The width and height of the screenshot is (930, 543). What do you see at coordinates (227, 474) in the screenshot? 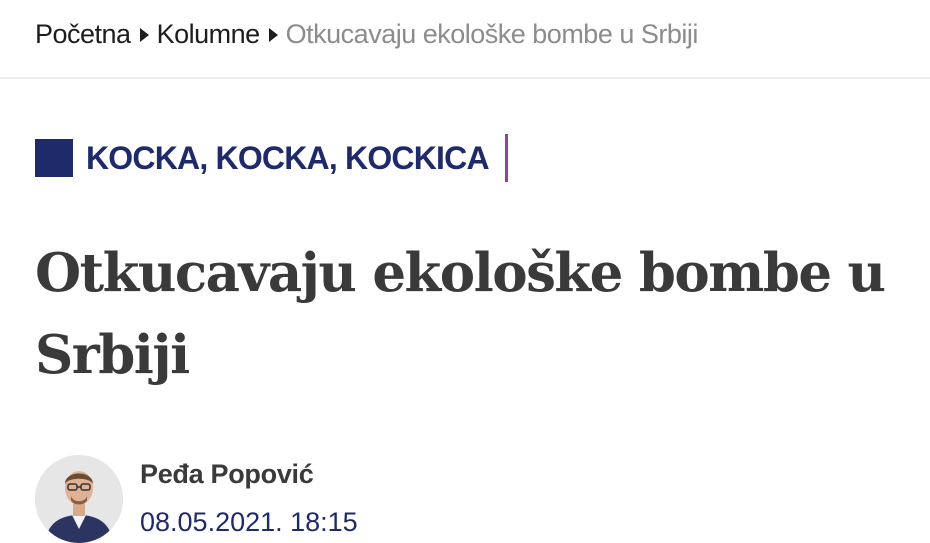
I see `author-name-link: Peđa Popović` at bounding box center [227, 474].